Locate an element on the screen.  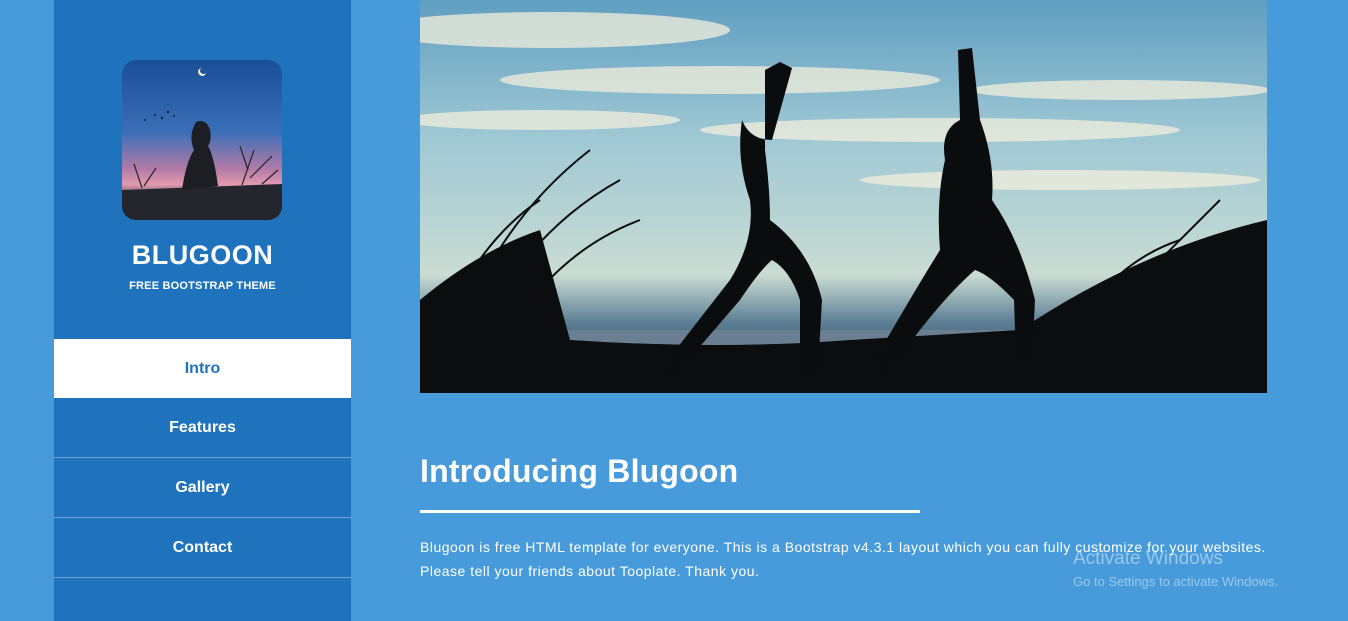
watermark-subtitle: Go to Settings to activate Windows. is located at coordinates (1176, 581).